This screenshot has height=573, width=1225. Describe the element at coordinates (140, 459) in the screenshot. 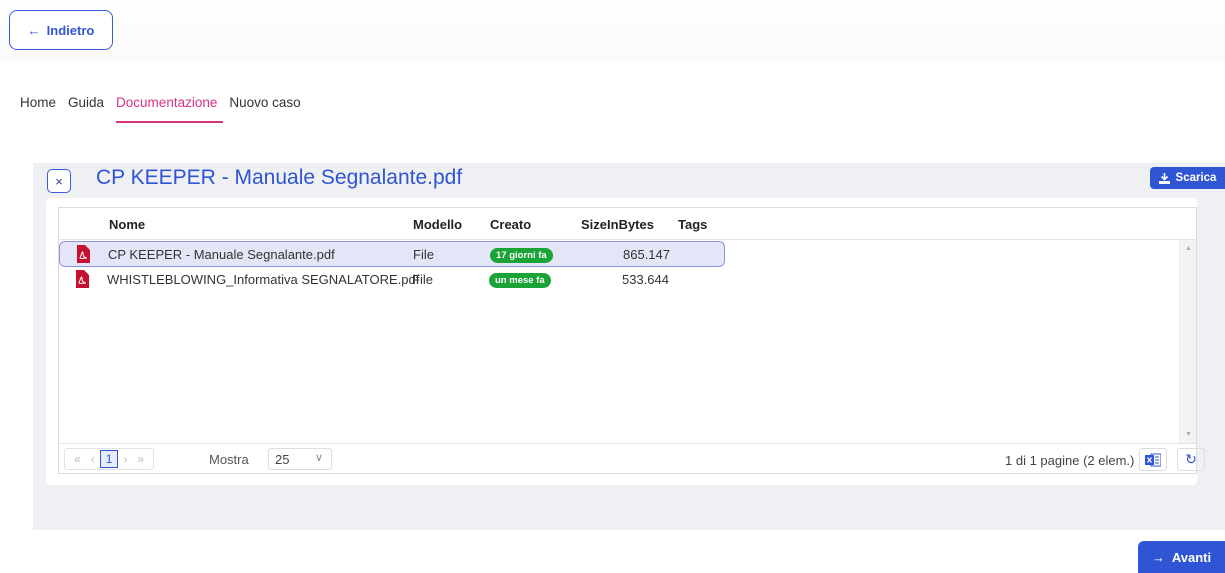

I see `last-page-button: »` at that location.